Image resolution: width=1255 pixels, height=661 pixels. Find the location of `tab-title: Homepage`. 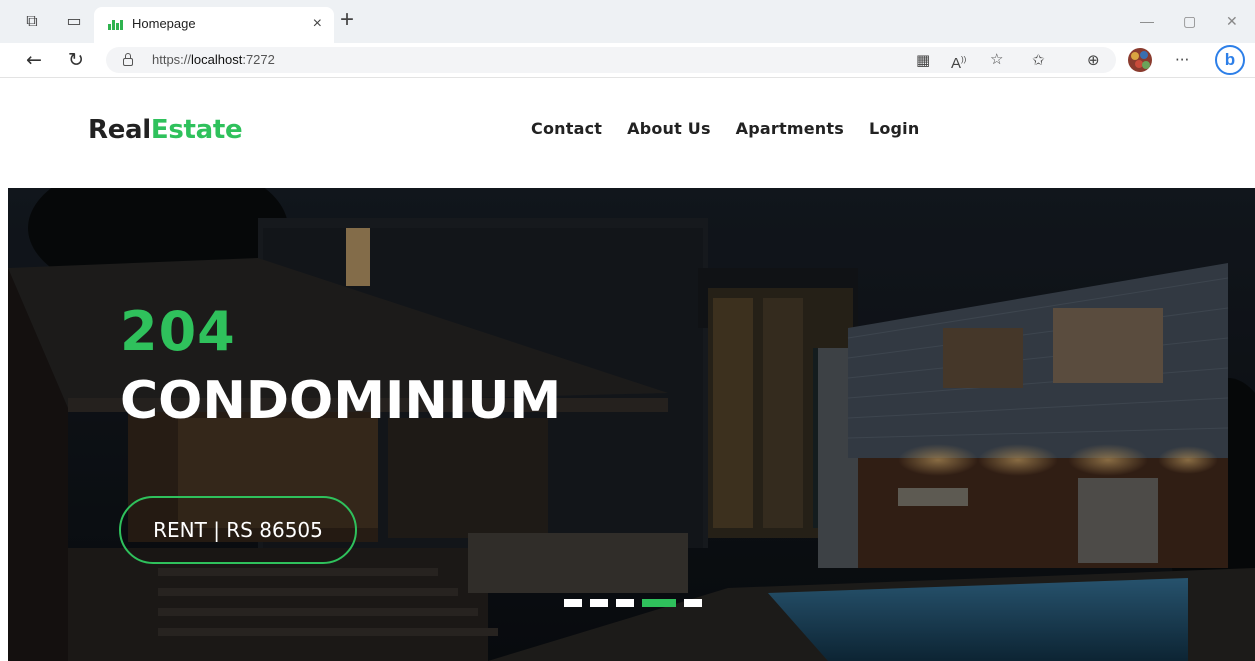

tab-title: Homepage is located at coordinates (164, 23).